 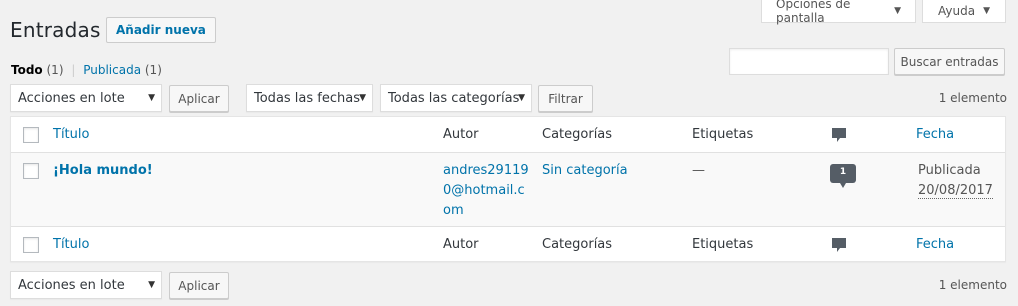 I want to click on table-footer: Título Autor Categorías Etiquetas Fecha, so click(x=508, y=244).